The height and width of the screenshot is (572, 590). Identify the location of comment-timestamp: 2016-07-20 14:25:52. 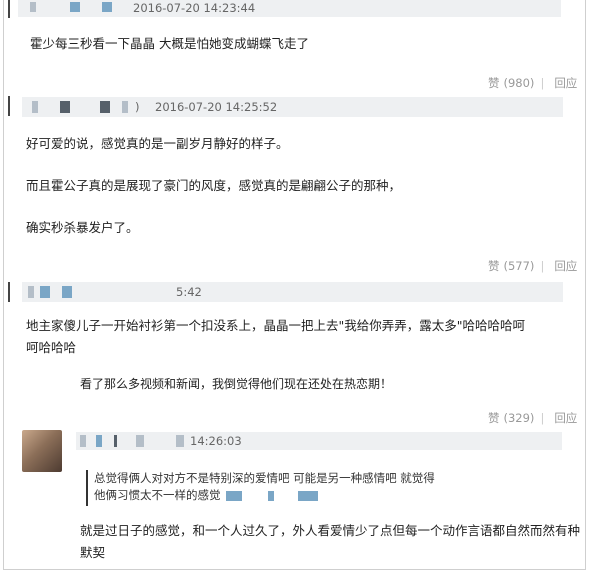
(216, 107).